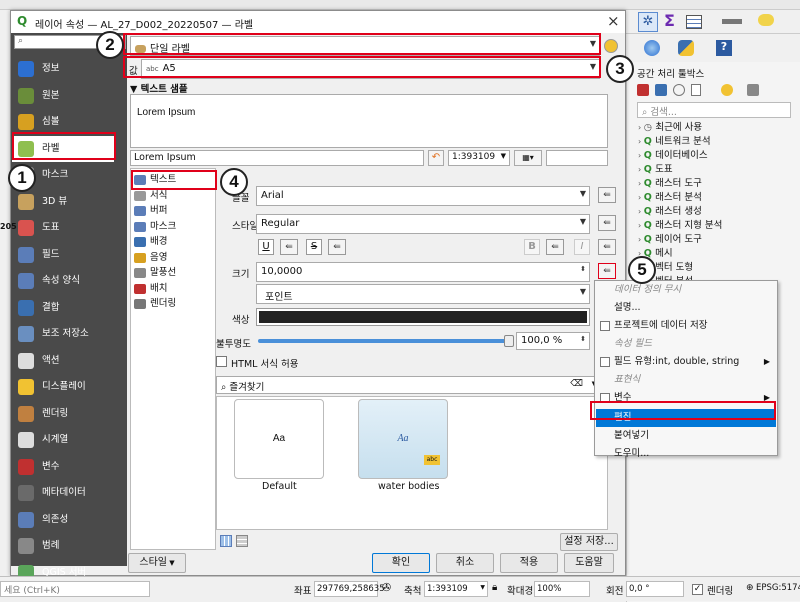  I want to click on toolbox-python-icon, so click(661, 90).